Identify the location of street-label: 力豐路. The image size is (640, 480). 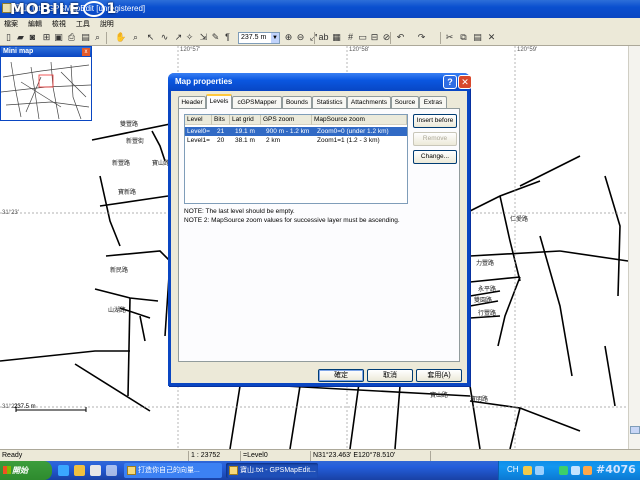
(485, 264).